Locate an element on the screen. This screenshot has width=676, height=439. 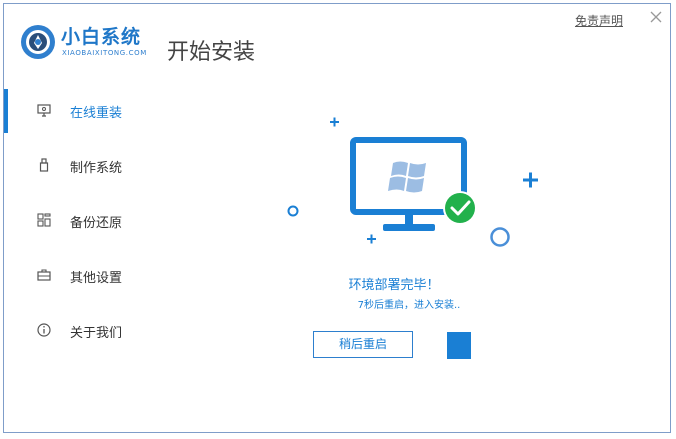
sidebar-item-label: 在线重装 is located at coordinates (96, 113).